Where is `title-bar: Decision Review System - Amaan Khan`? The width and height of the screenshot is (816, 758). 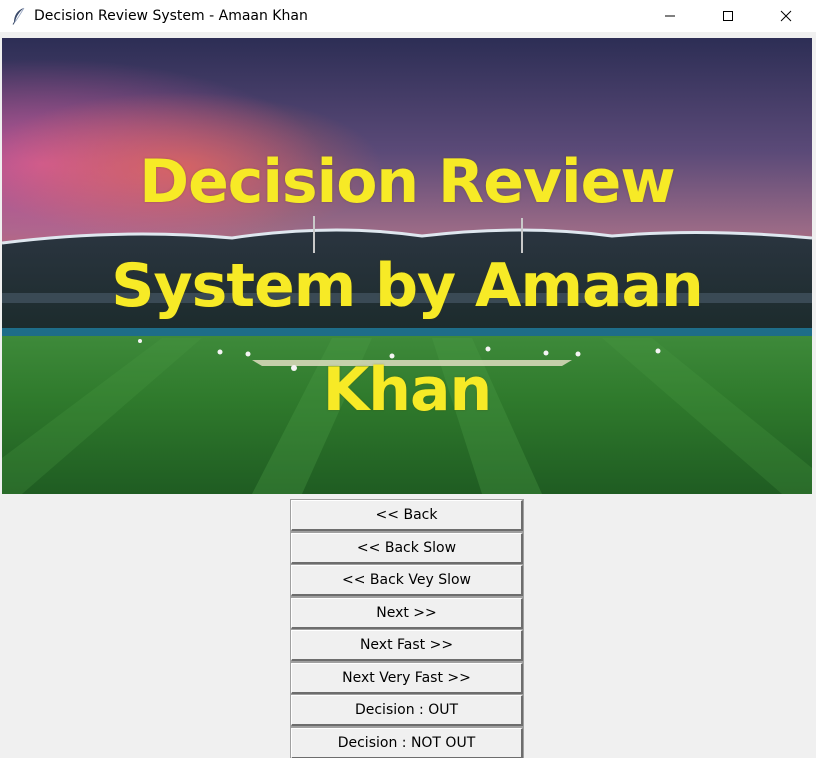
title-bar: Decision Review System - Amaan Khan is located at coordinates (408, 16).